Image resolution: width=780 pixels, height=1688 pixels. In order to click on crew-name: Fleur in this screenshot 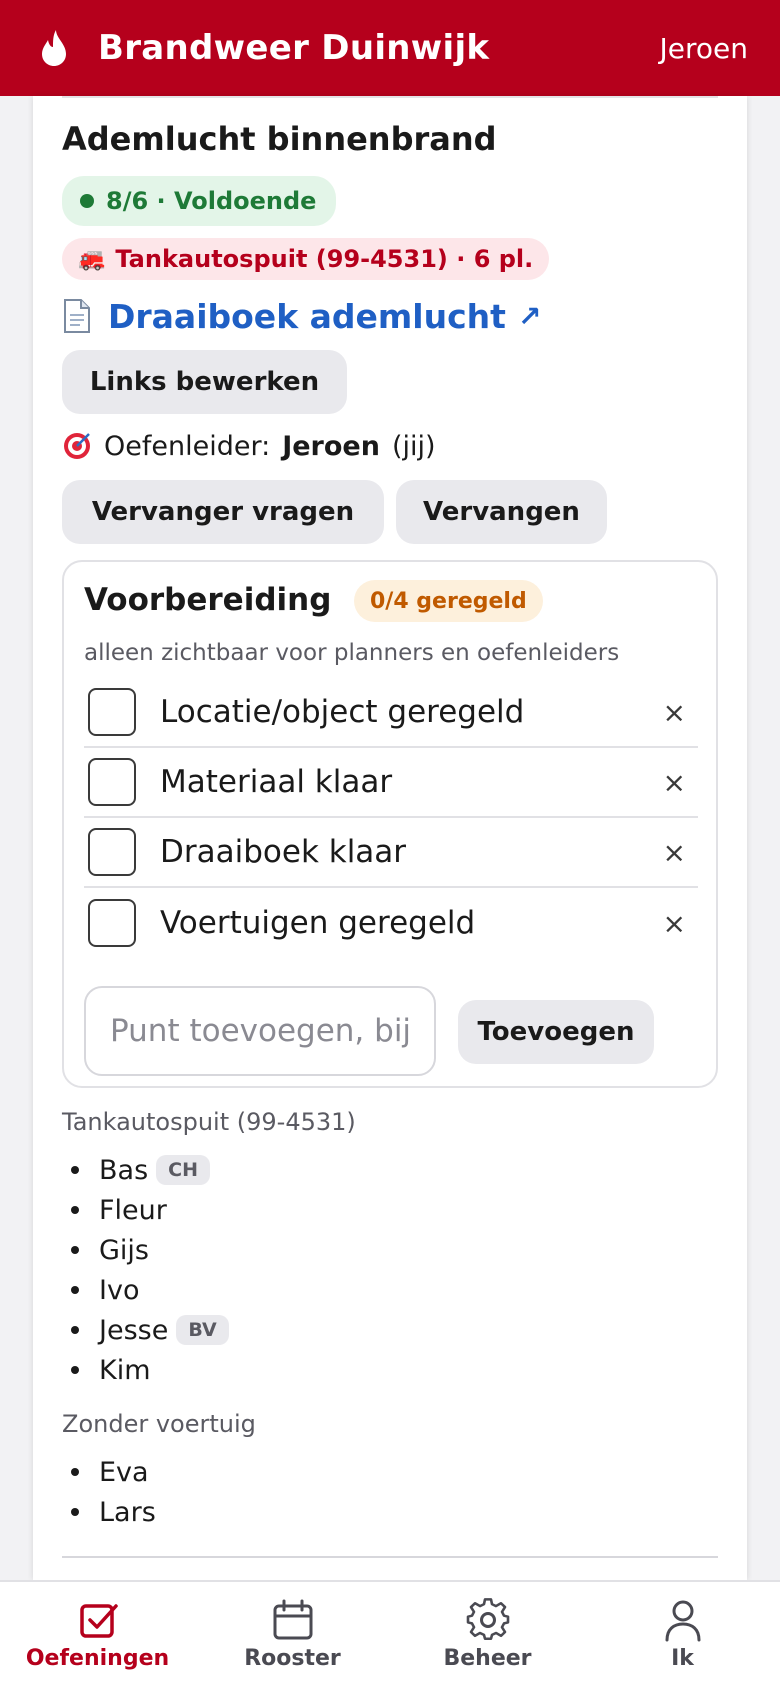, I will do `click(133, 1210)`.